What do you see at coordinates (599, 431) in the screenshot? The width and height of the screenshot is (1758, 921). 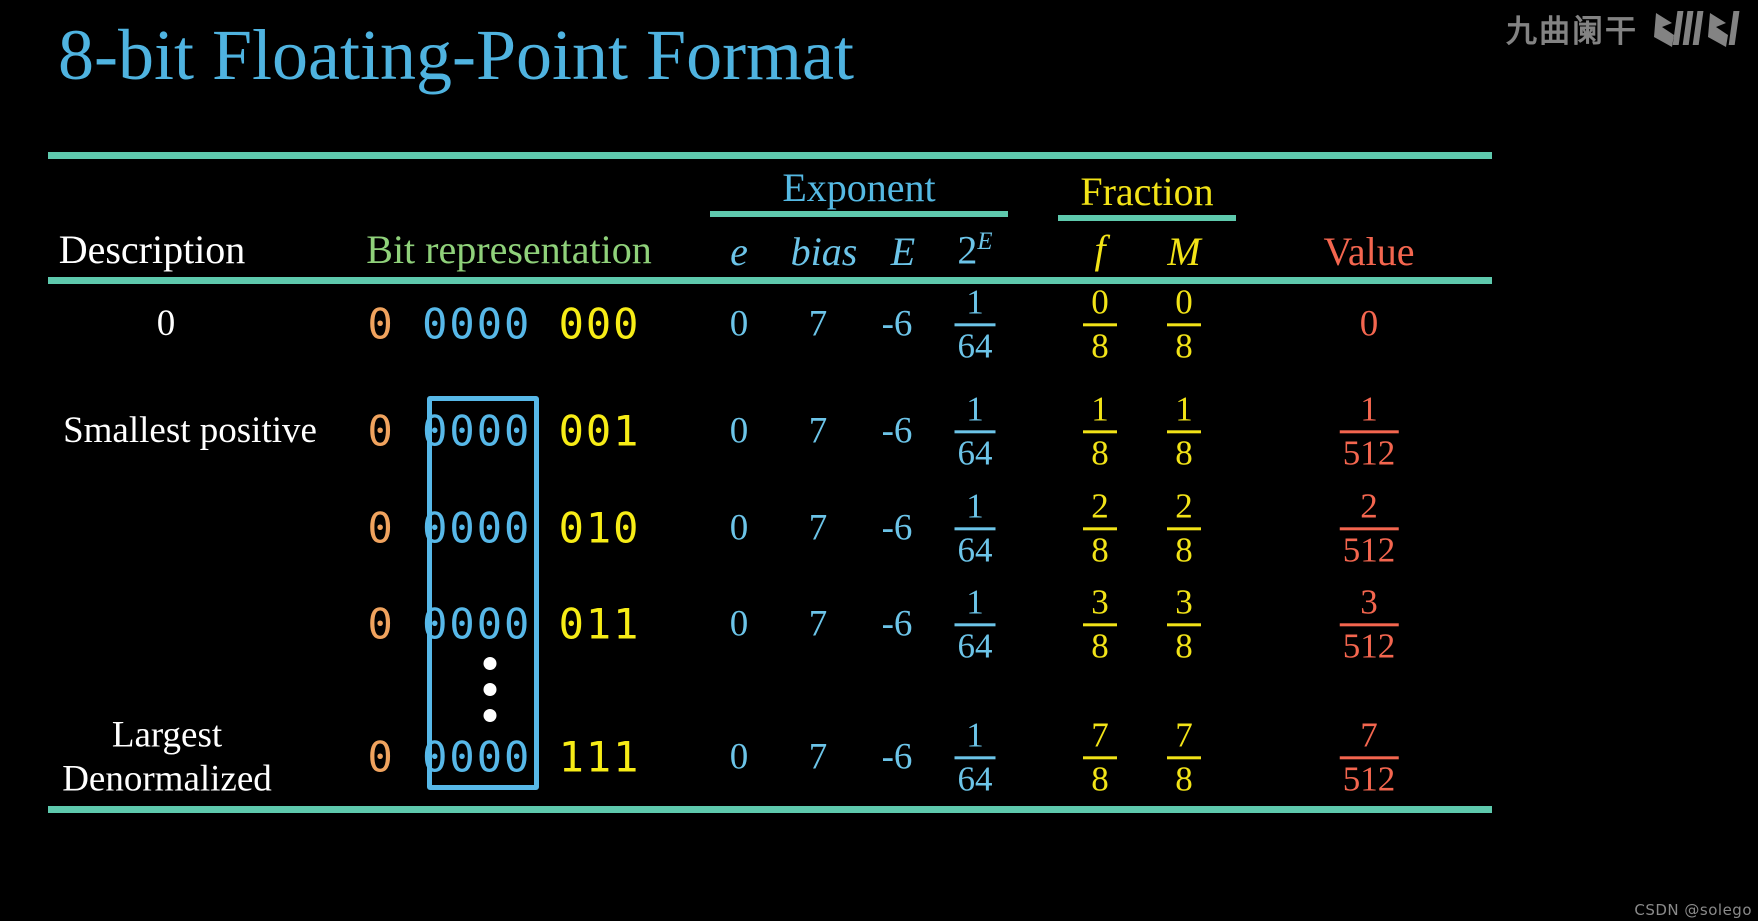 I see `fraction-bits: 001` at bounding box center [599, 431].